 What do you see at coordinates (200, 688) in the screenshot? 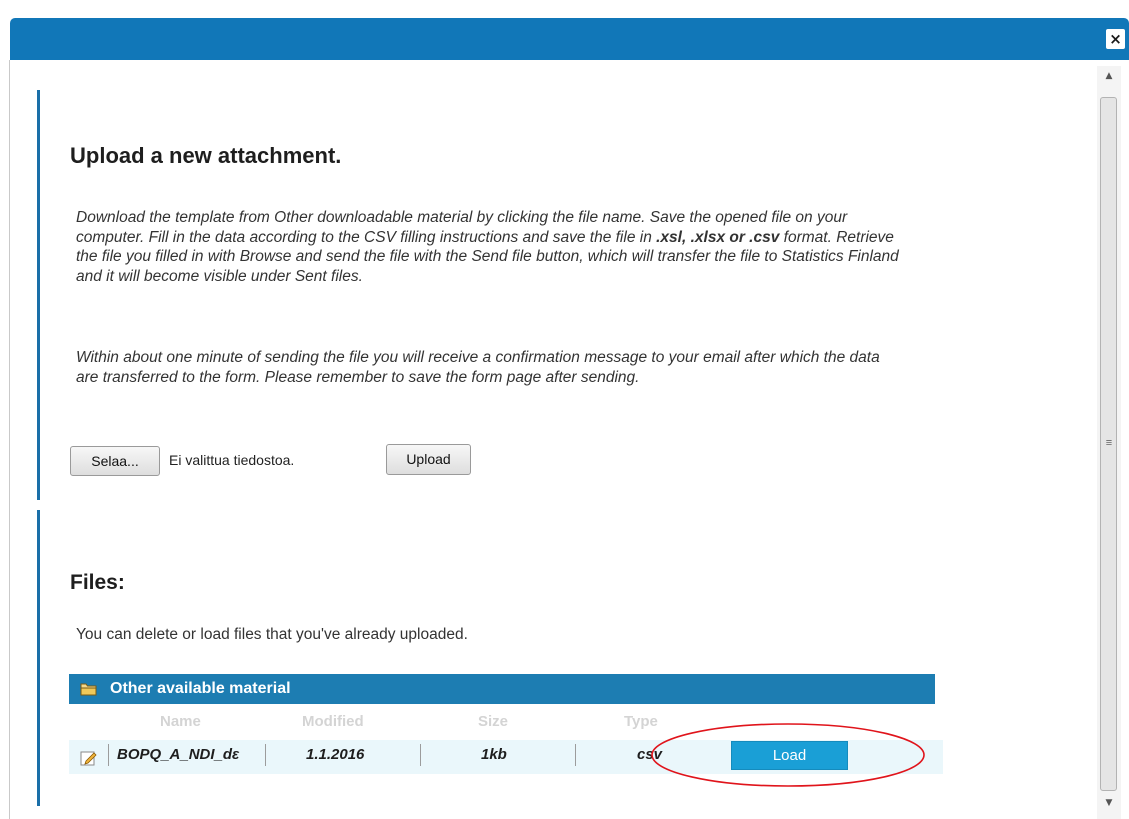
I see `files-table-title: Other available material` at bounding box center [200, 688].